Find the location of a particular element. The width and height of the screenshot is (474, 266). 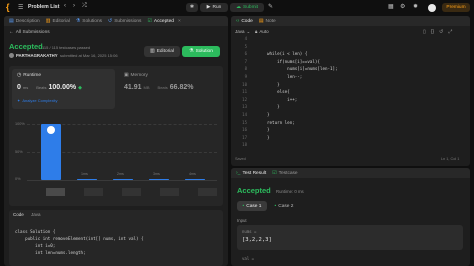

tab-submissions: ↺ Submissions is located at coordinates (124, 21).